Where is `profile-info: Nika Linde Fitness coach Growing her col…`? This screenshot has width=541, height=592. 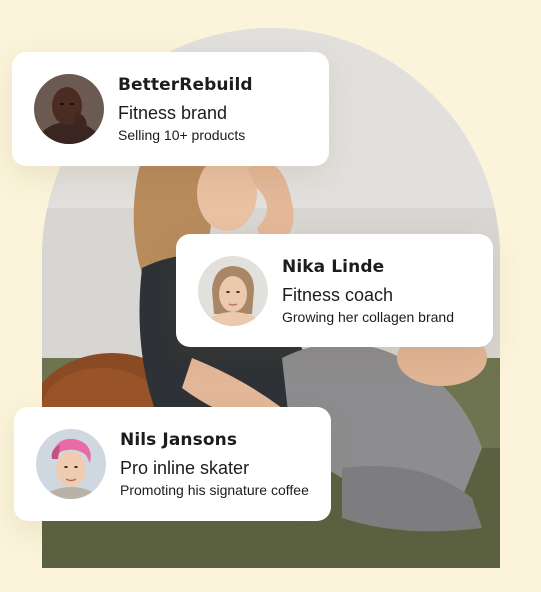 profile-info: Nika Linde Fitness coach Growing her col… is located at coordinates (368, 291).